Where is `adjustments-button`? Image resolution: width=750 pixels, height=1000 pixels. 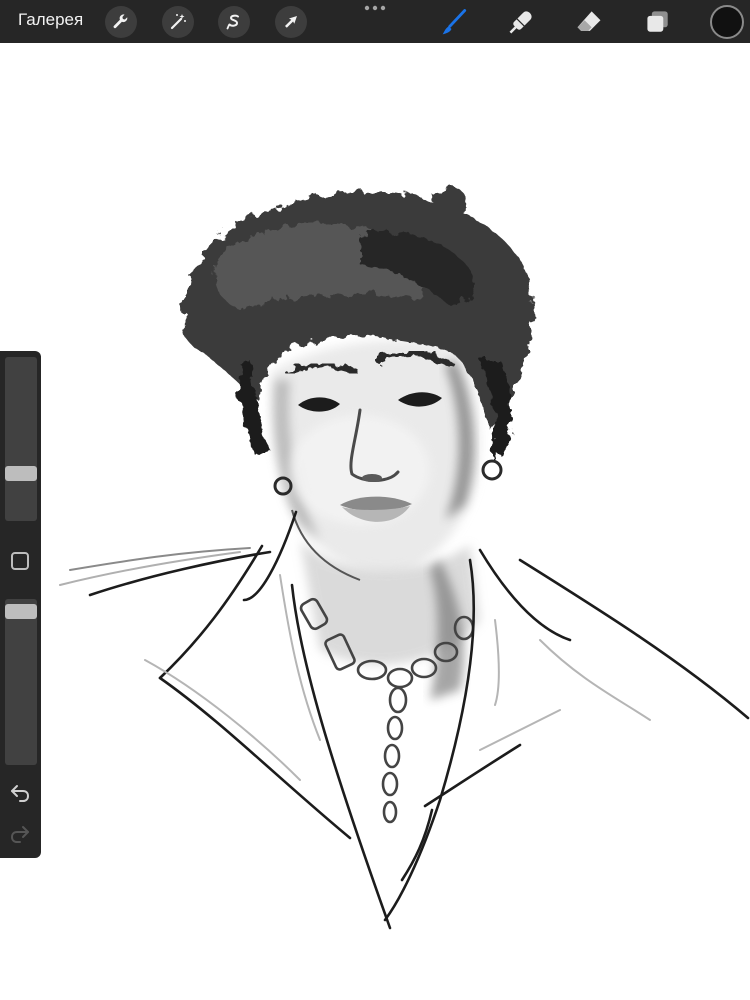
adjustments-button is located at coordinates (178, 22).